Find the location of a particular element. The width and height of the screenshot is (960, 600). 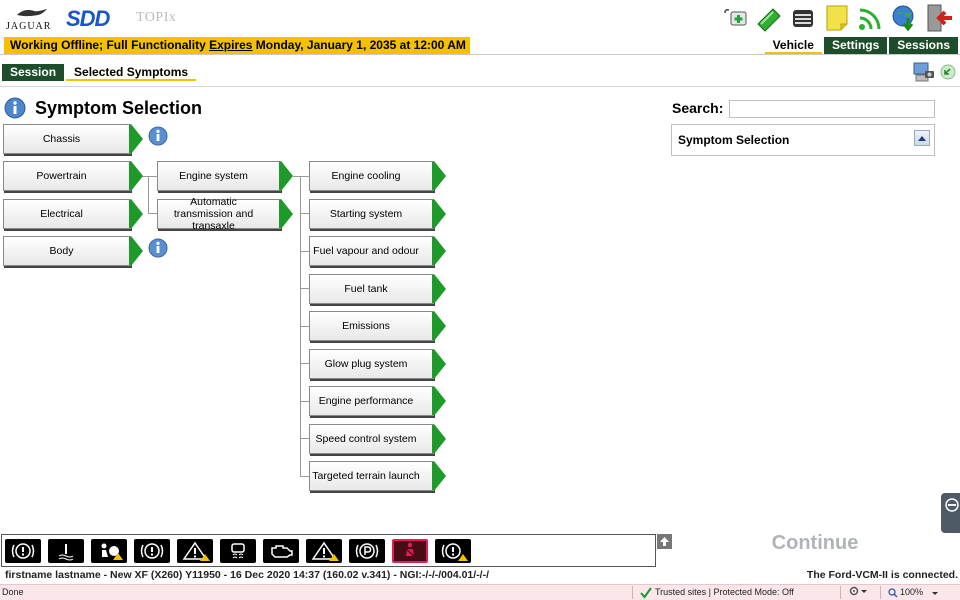

tab-sessions: Sessions is located at coordinates (923, 45).